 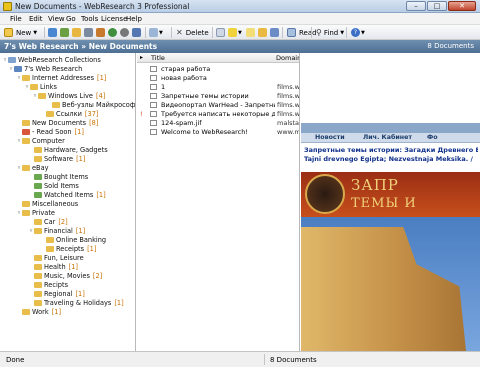 I want to click on tree-item: - Read Soon [1], so click(x=50, y=131).